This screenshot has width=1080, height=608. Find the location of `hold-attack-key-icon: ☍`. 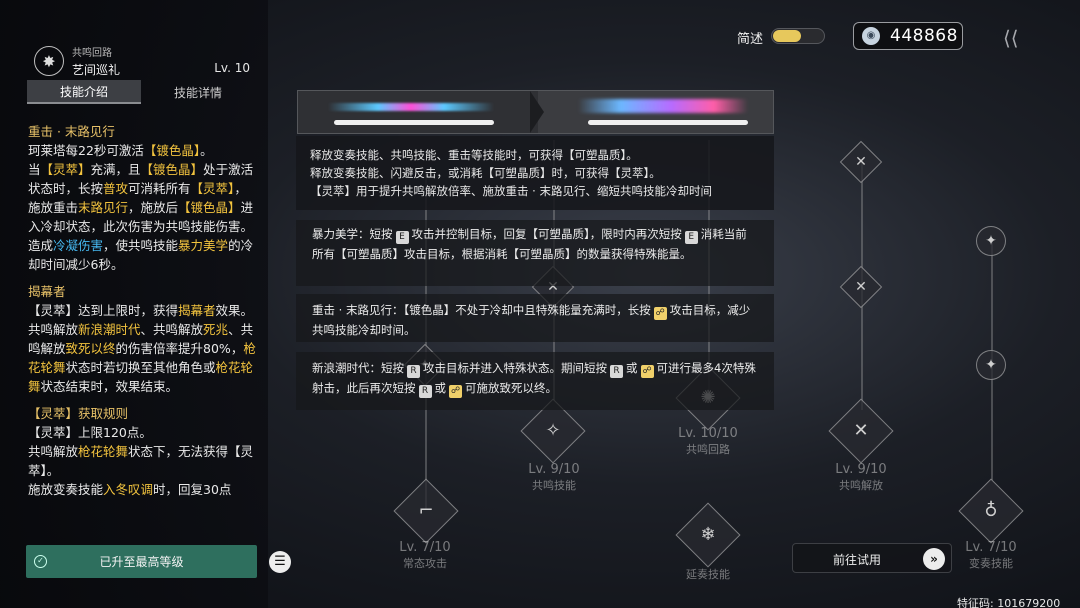

hold-attack-key-icon: ☍ is located at coordinates (660, 313).